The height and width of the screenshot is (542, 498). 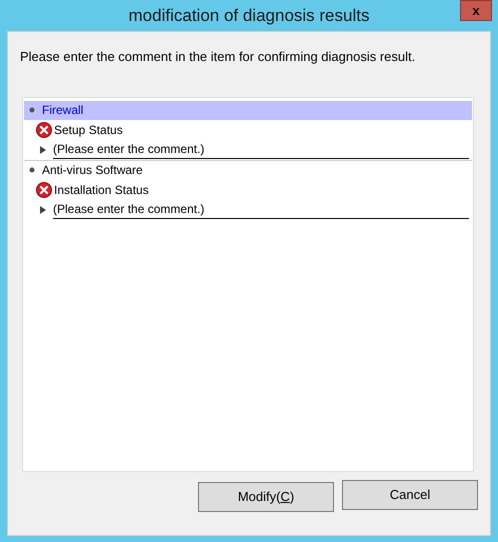 I want to click on instruction-text: Please enter the comment in the item for confirming diagnosis result., so click(x=218, y=57).